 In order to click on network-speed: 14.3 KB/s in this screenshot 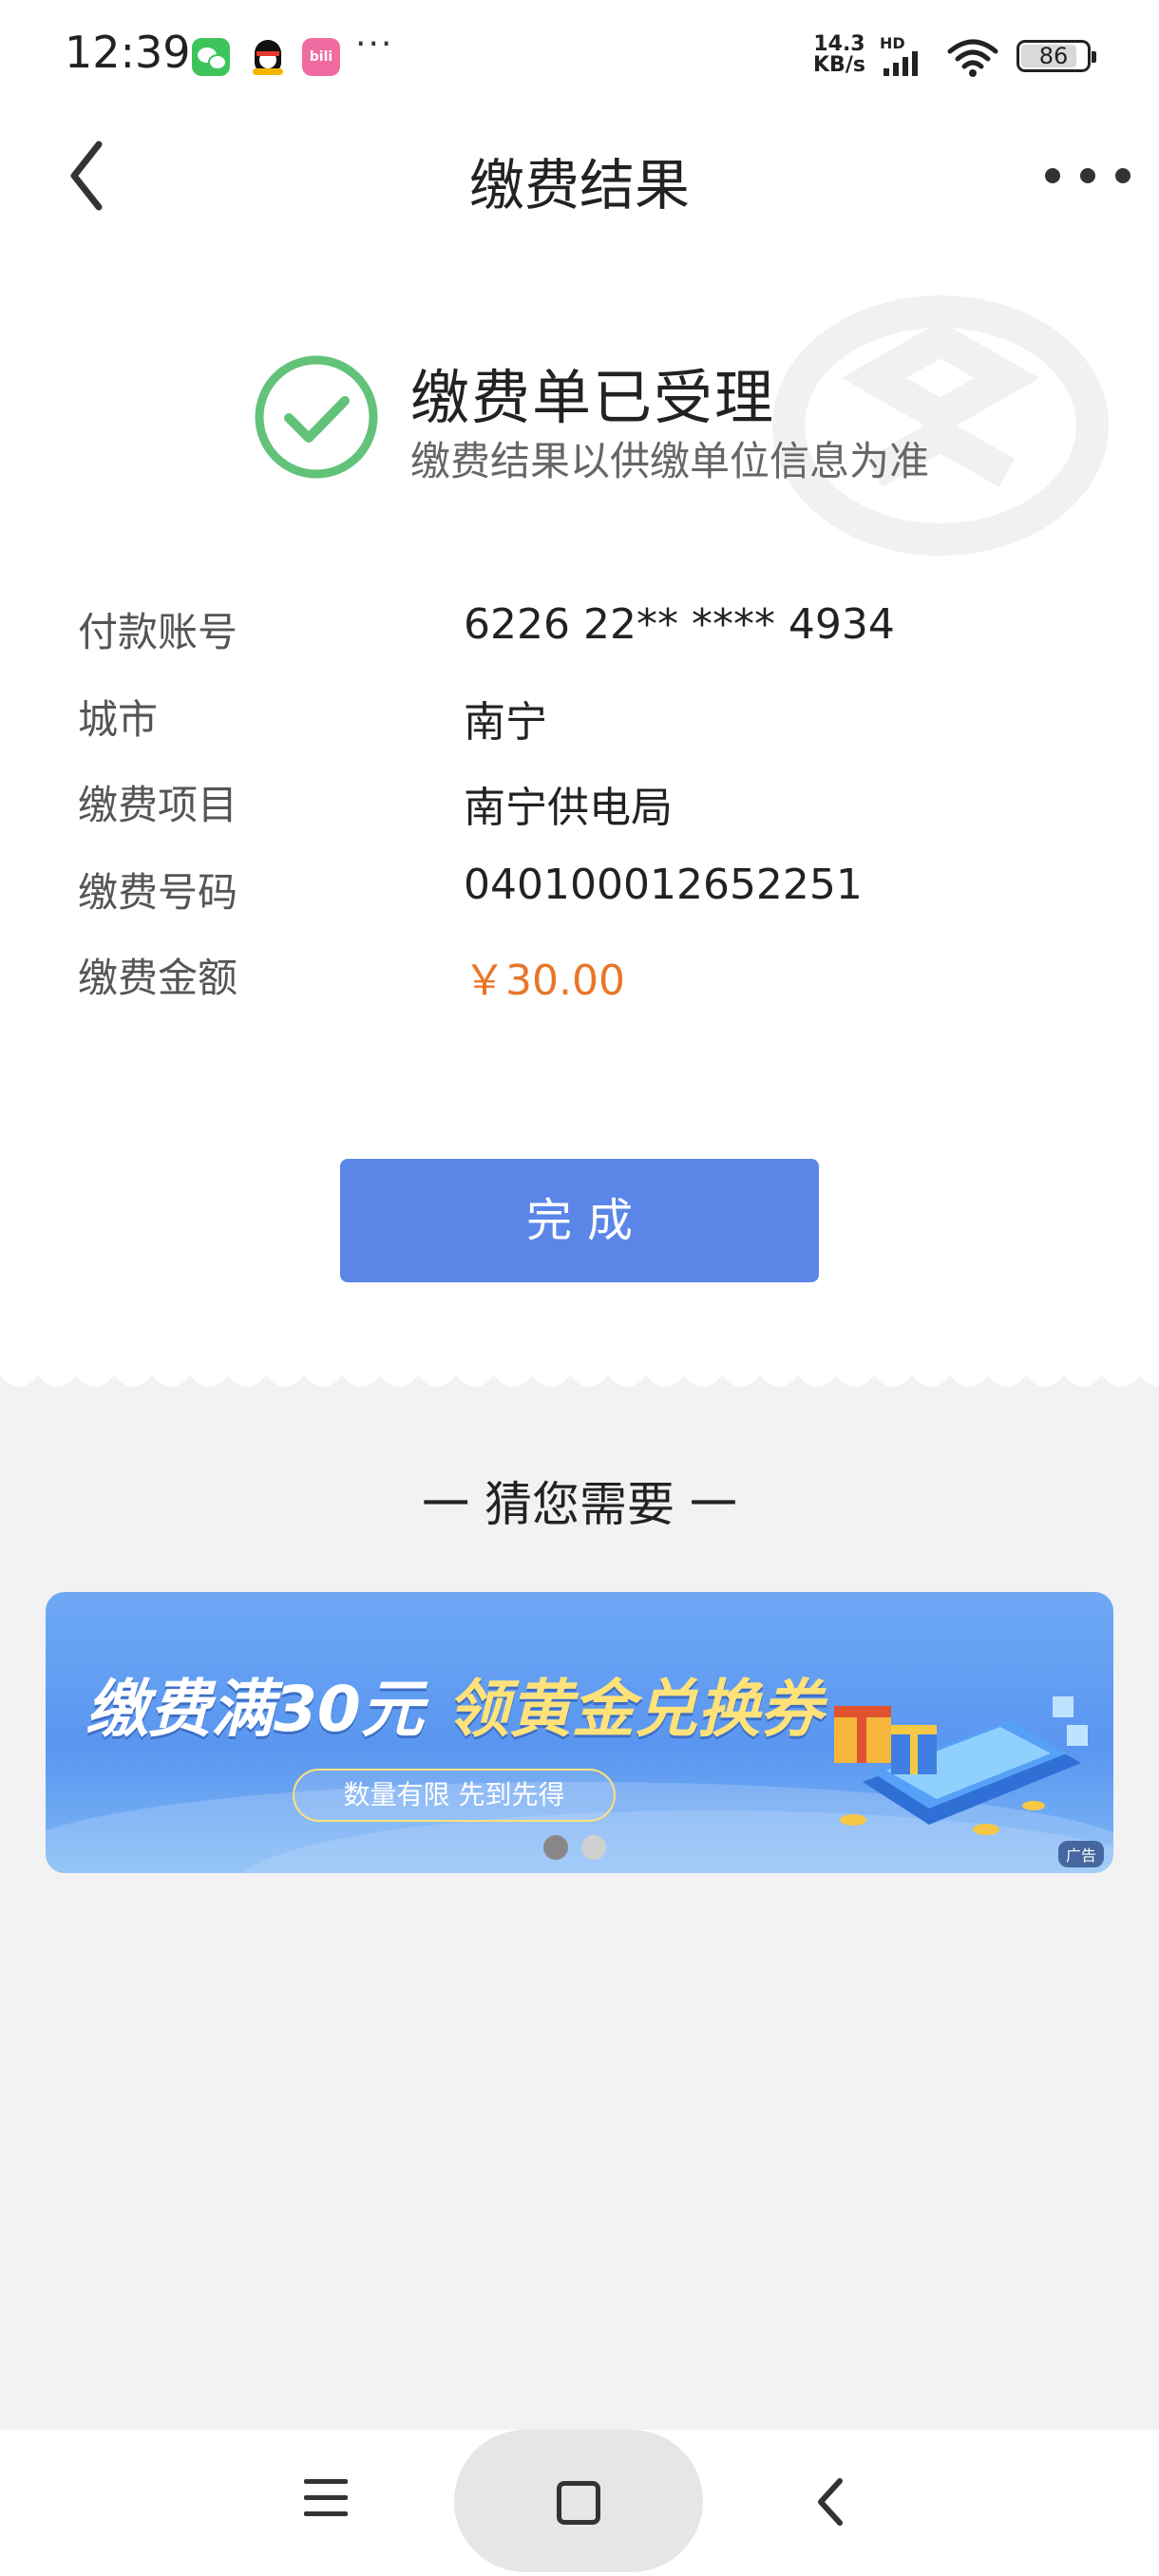, I will do `click(839, 55)`.